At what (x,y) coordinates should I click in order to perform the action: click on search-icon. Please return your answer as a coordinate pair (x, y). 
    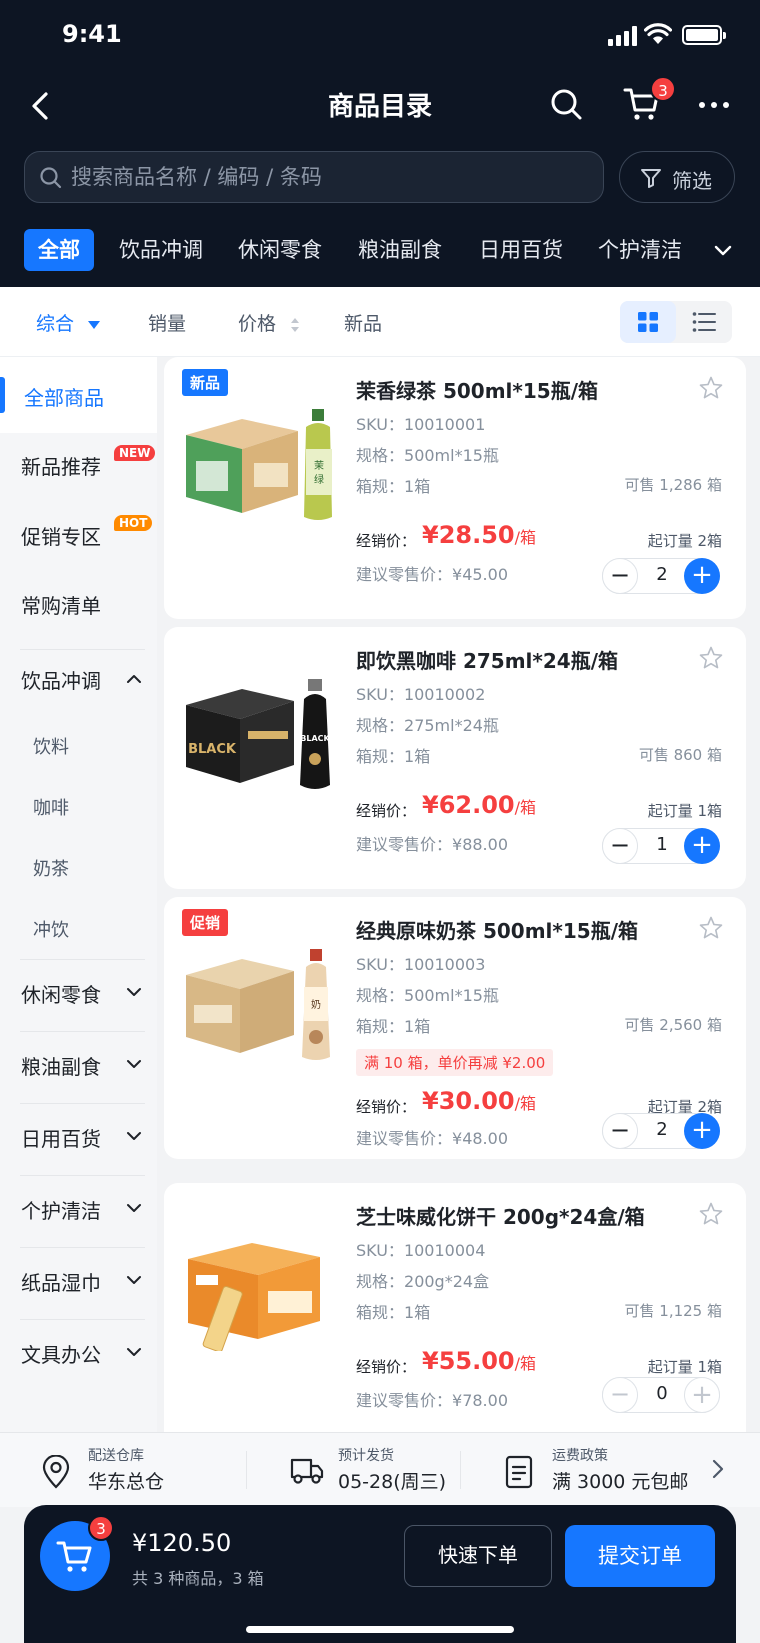
    Looking at the image, I should click on (566, 104).